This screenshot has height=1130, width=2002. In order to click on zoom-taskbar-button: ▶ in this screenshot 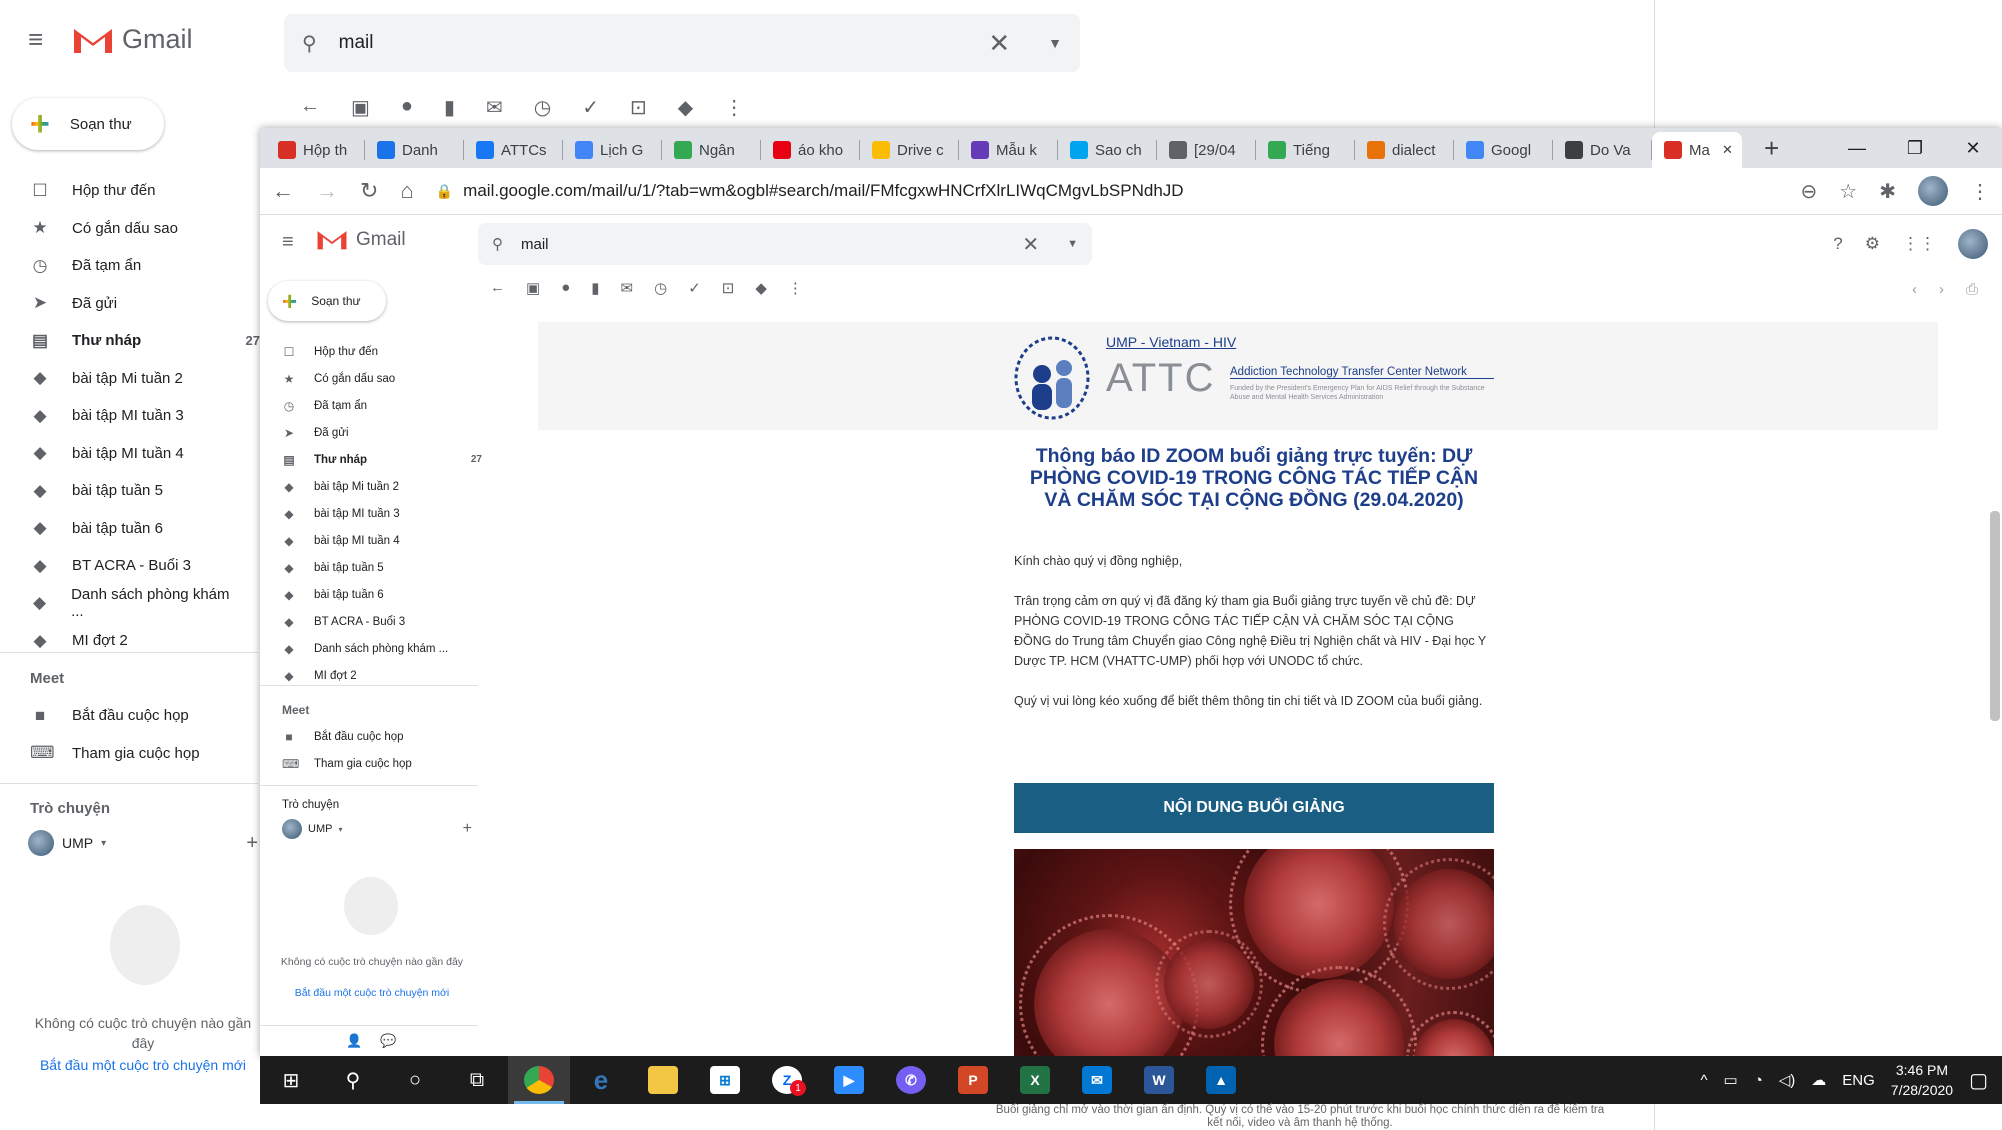, I will do `click(849, 1080)`.